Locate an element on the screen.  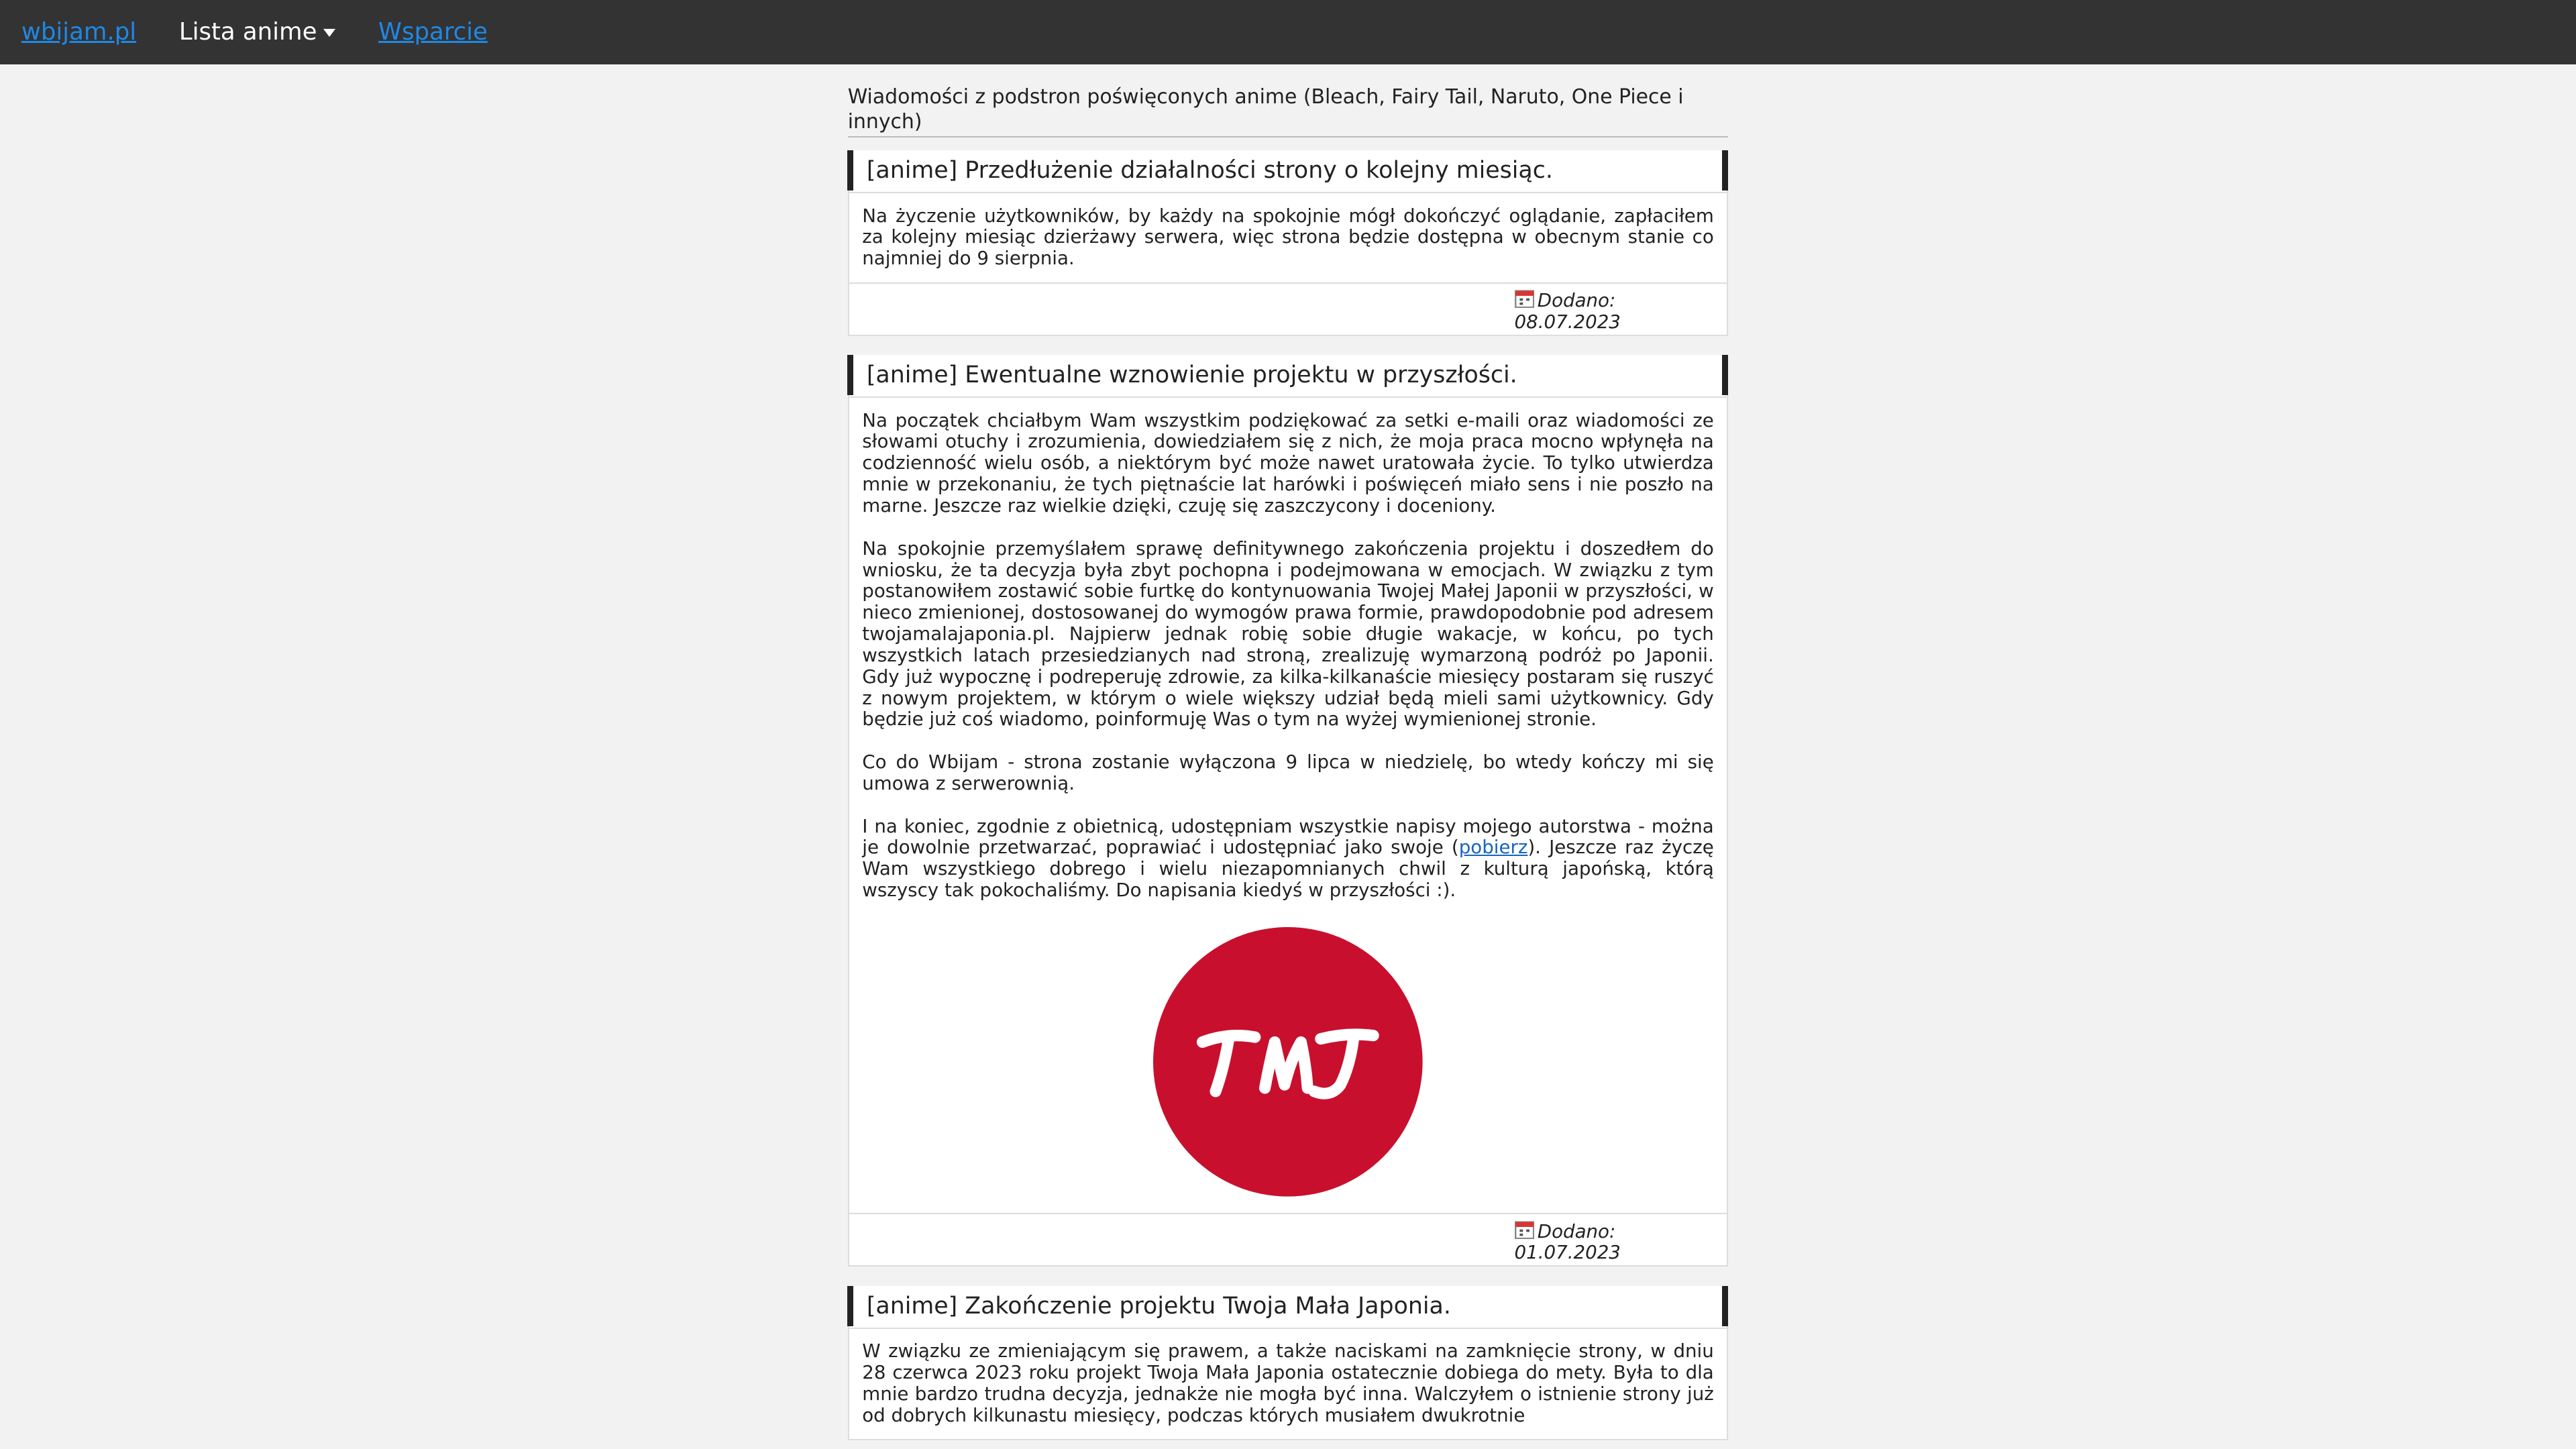
download-link: pobierz is located at coordinates (1493, 847).